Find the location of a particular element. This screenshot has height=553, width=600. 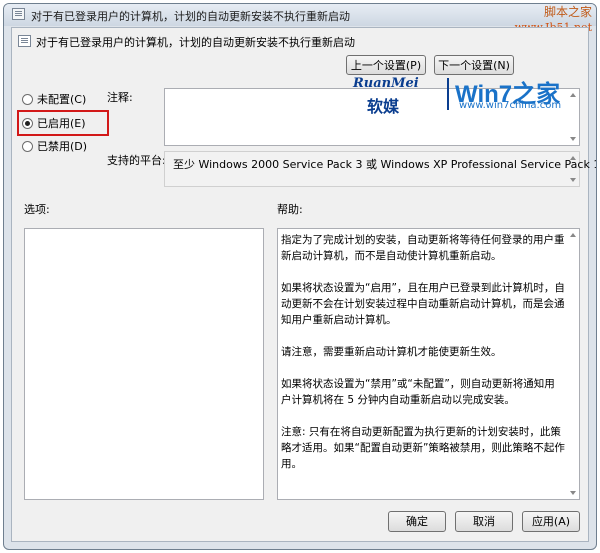

radio-not-configured: 未配置(C) is located at coordinates (54, 99).